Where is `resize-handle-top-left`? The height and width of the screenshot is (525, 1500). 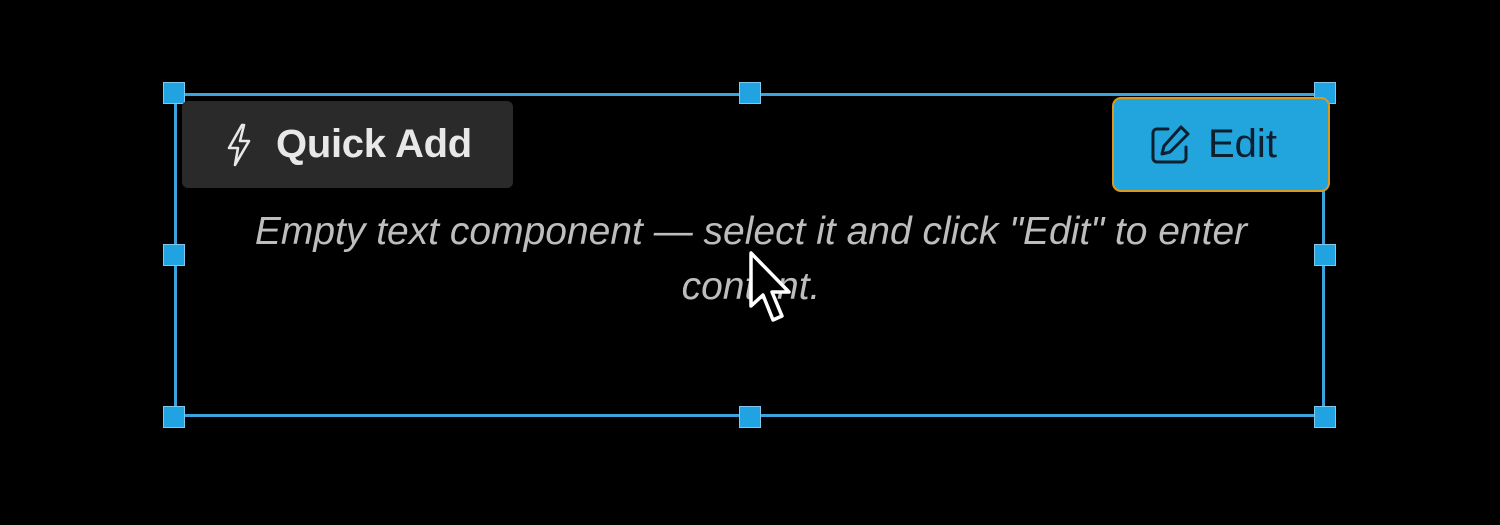 resize-handle-top-left is located at coordinates (174, 93).